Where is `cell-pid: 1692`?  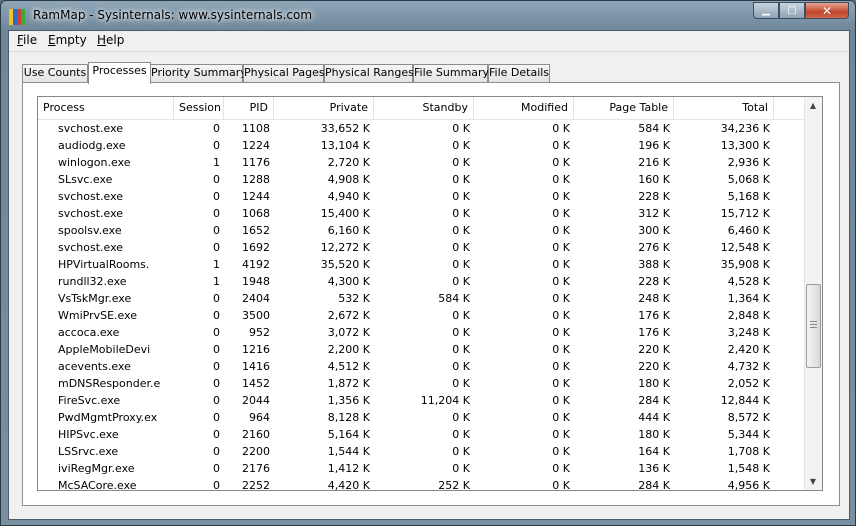
cell-pid: 1692 is located at coordinates (256, 247).